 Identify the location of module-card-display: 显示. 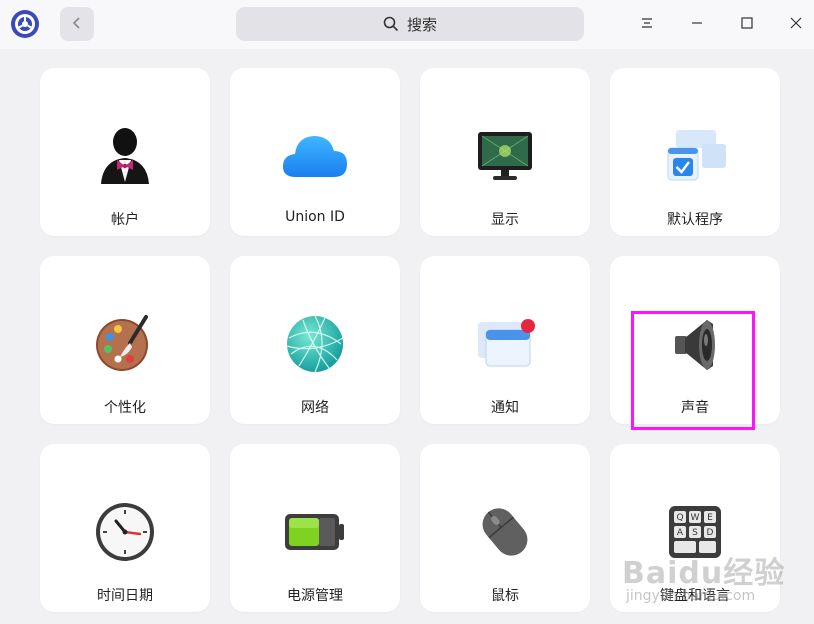
(505, 152).